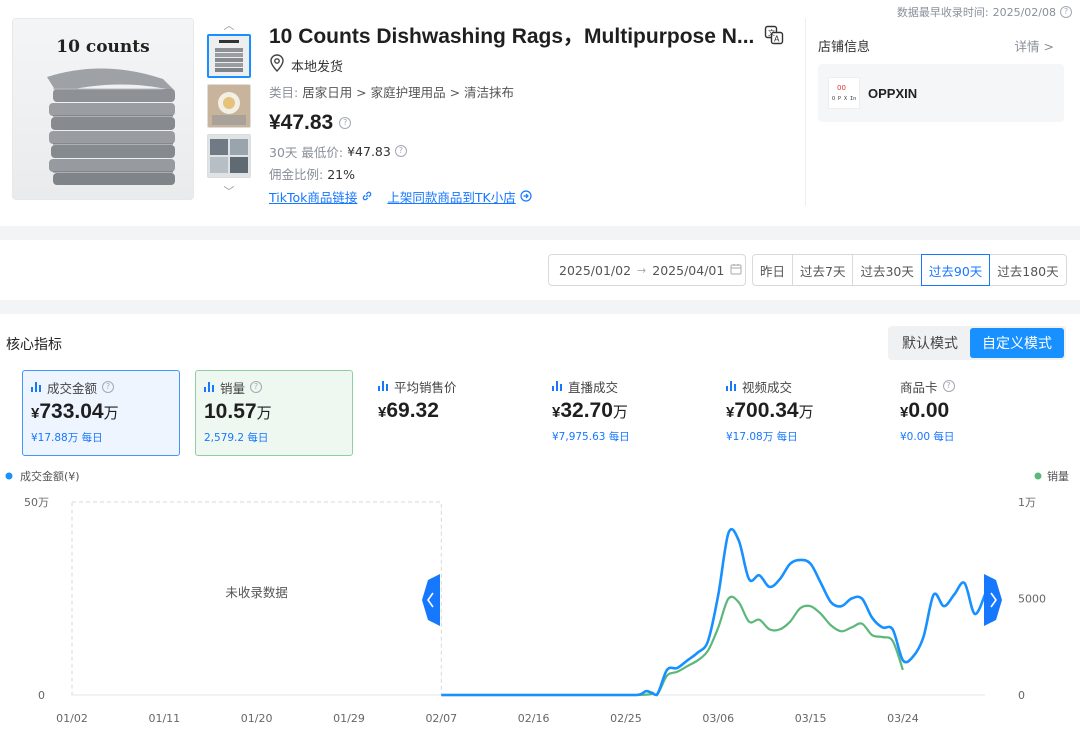  Describe the element at coordinates (41, 695) in the screenshot. I see `y-left-tick: 0` at that location.